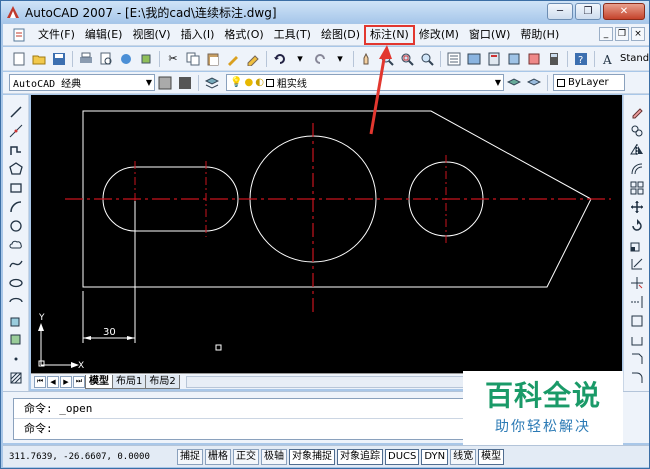  Describe the element at coordinates (173, 59) in the screenshot. I see `cut-icon: ✂` at that location.